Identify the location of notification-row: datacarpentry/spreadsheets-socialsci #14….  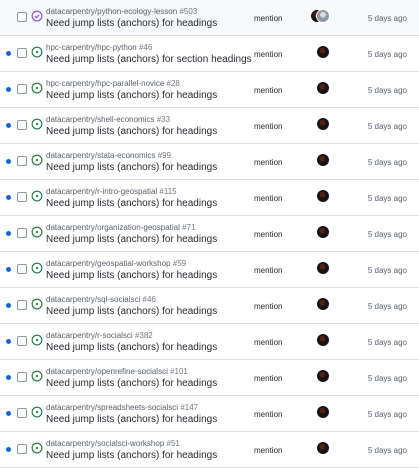
(209, 414).